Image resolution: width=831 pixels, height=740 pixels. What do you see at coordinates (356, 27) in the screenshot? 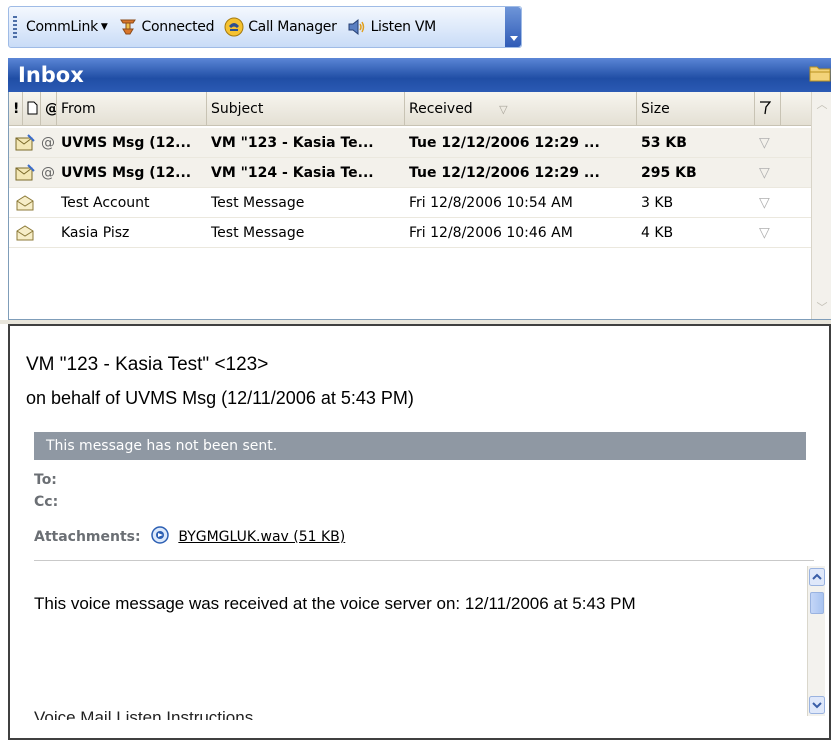
I see `speaker-icon` at bounding box center [356, 27].